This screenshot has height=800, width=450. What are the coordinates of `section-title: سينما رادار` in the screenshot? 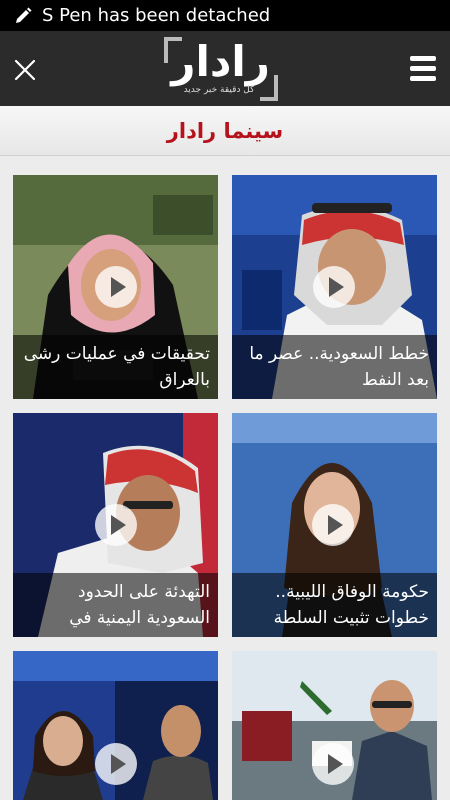 It's located at (225, 130).